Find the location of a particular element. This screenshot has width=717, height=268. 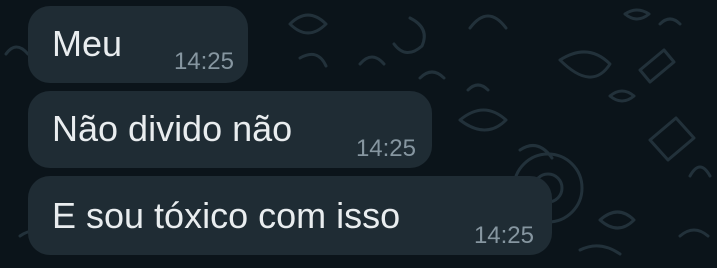

message-text: Não divido não is located at coordinates (172, 128).